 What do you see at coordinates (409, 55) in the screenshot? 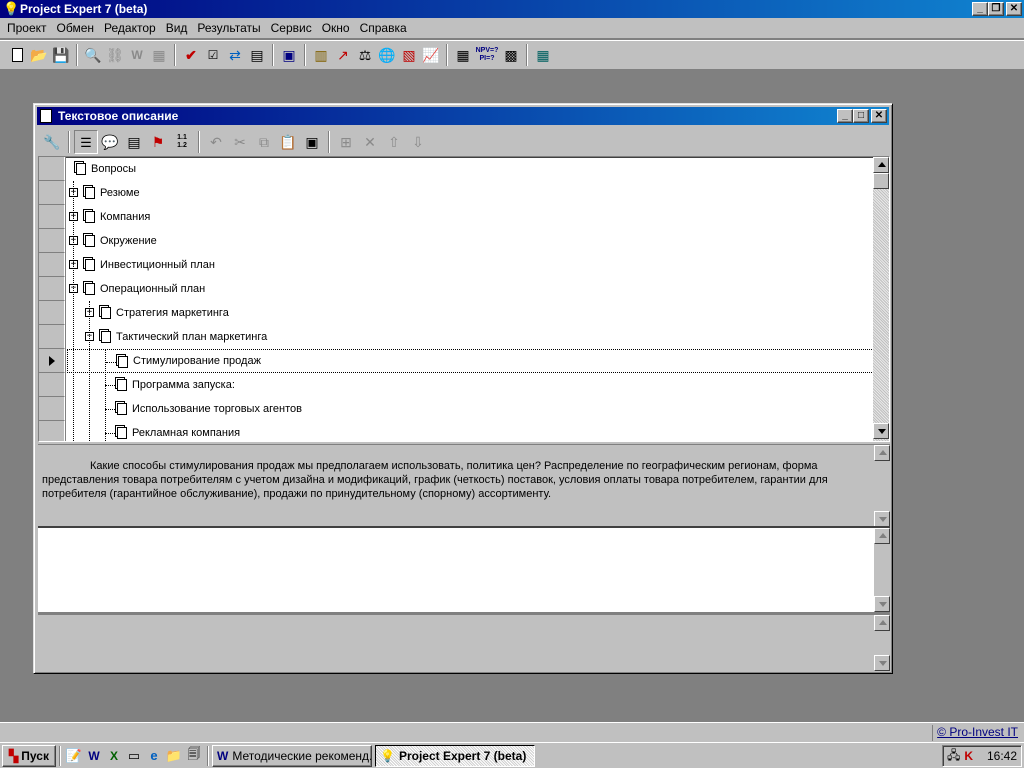
I see `table-icon: ▧` at bounding box center [409, 55].